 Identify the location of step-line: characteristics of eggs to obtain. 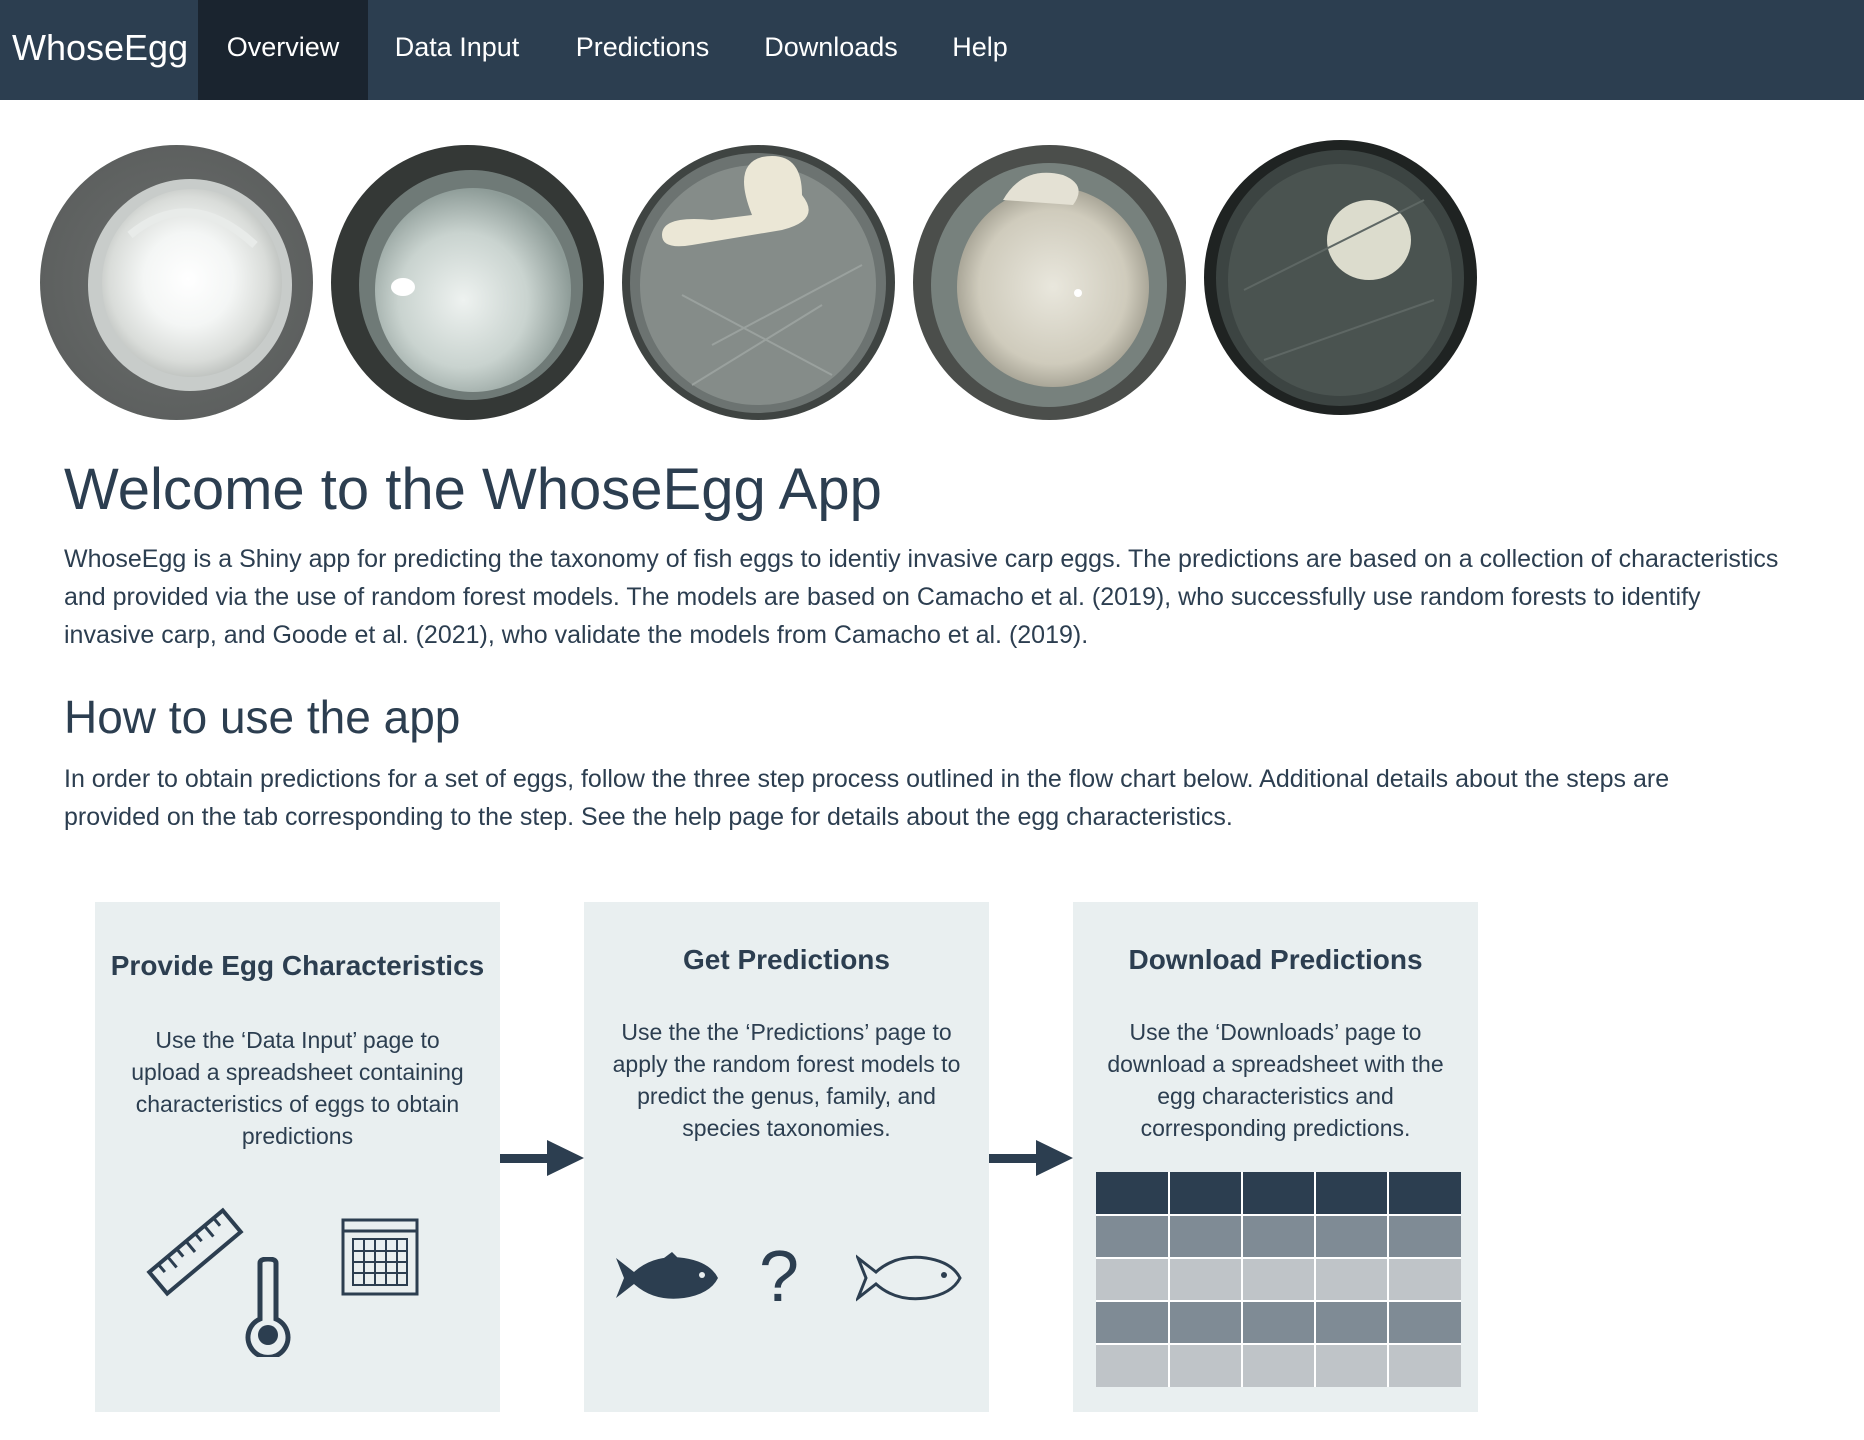
(297, 1104).